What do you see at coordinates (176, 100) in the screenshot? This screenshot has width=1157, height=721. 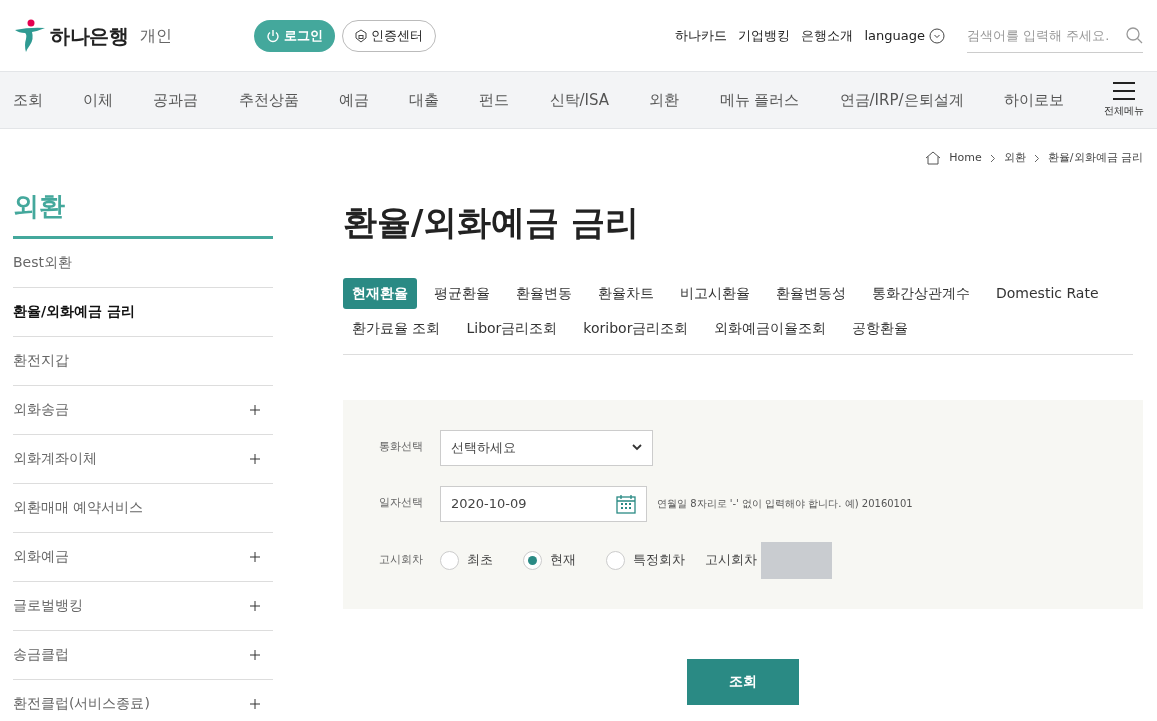 I see `nav-menu-item: 공과금` at bounding box center [176, 100].